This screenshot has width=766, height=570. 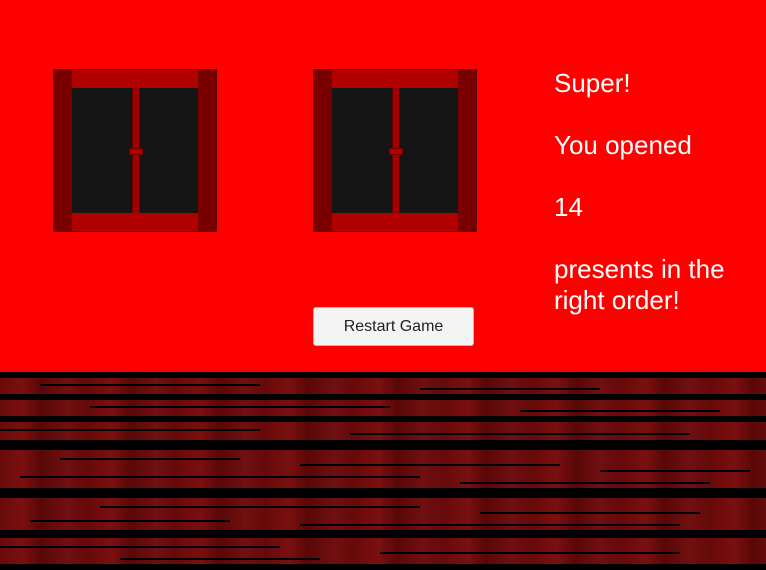 I want to click on window-left, so click(x=135, y=150).